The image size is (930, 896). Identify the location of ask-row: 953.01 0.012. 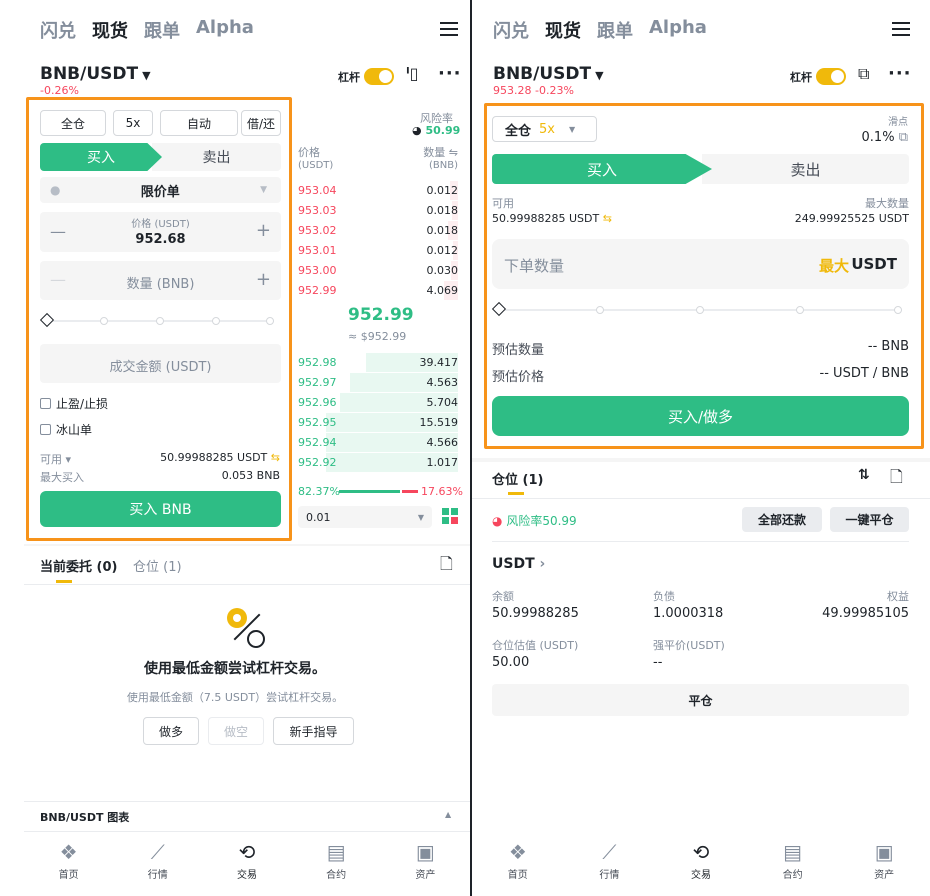
(378, 250).